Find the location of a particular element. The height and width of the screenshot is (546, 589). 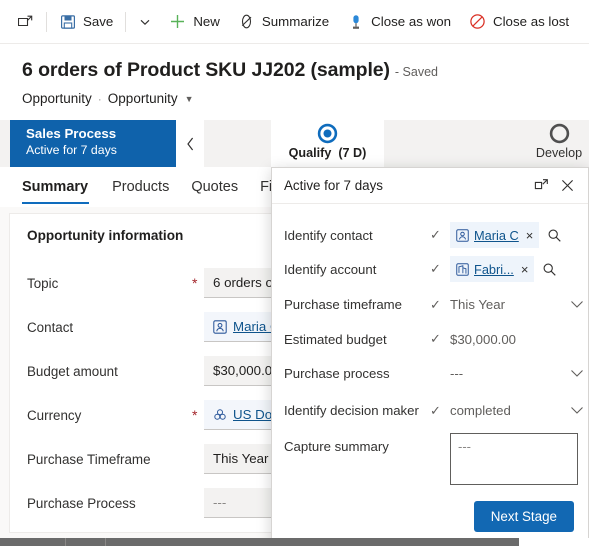

flyout-header: Active for 7 days is located at coordinates (430, 186).